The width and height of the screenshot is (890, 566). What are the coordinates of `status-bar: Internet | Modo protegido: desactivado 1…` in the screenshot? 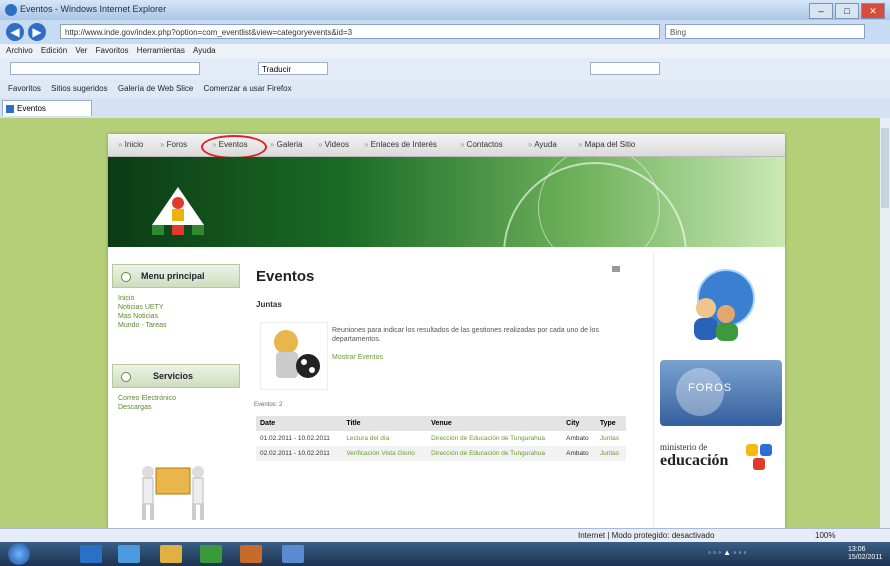 It's located at (445, 535).